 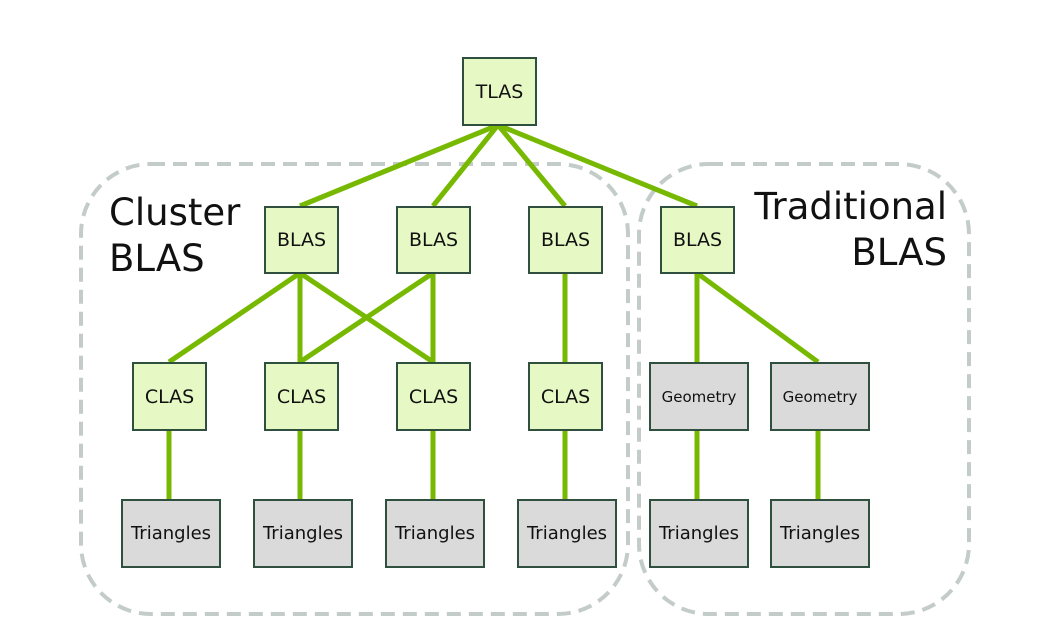 What do you see at coordinates (174, 236) in the screenshot?
I see `cluster-blas-label: Cluster BLAS` at bounding box center [174, 236].